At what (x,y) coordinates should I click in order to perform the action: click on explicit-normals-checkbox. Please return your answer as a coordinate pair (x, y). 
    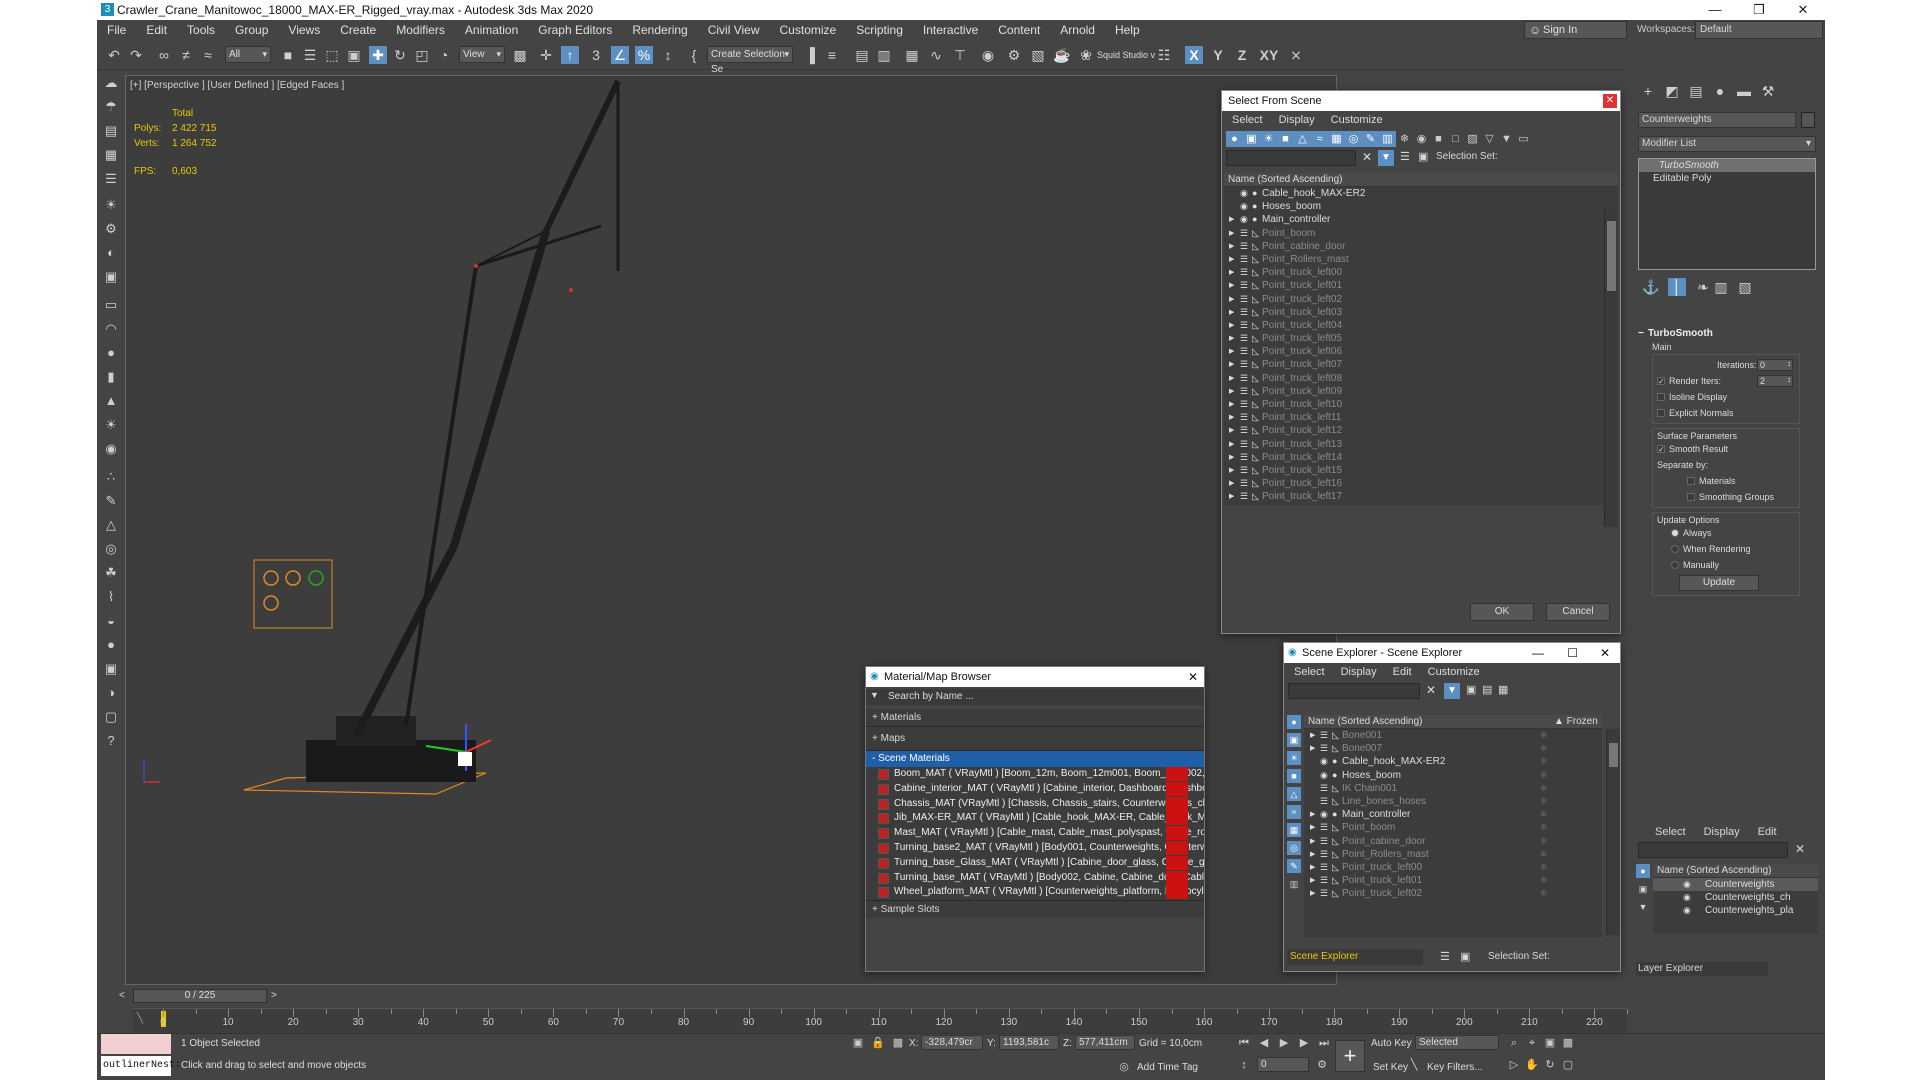
    Looking at the image, I should click on (1661, 413).